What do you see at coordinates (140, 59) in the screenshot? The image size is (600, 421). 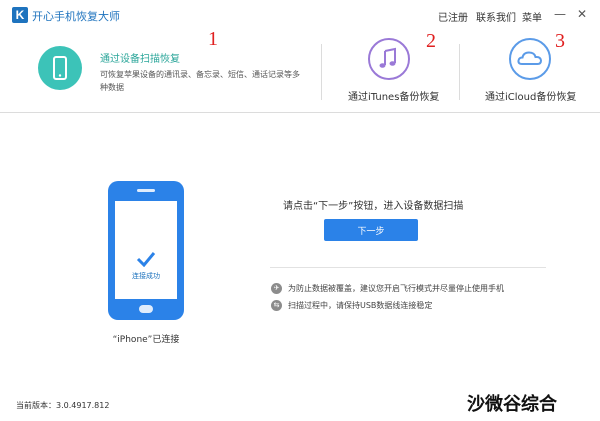 I see `option-device-scan-title: 通过设备扫描恢复` at bounding box center [140, 59].